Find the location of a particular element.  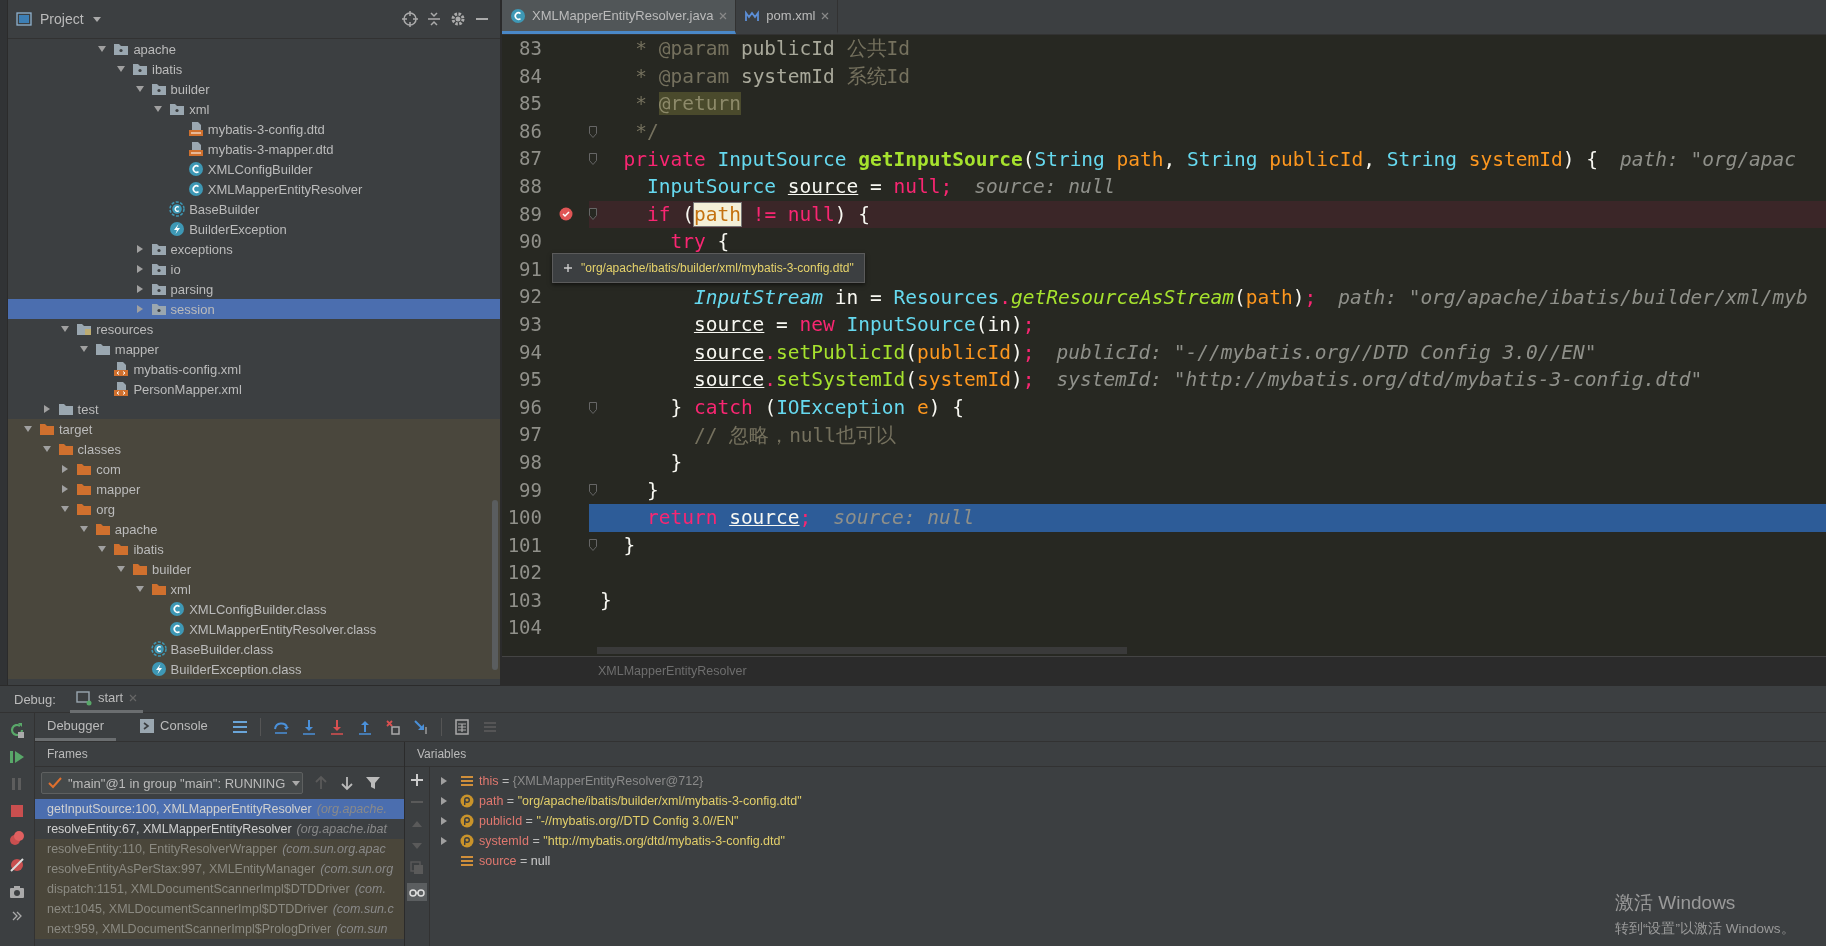

variable-entry: this = {XMLMapperEntityResolver@712} is located at coordinates (591, 781).